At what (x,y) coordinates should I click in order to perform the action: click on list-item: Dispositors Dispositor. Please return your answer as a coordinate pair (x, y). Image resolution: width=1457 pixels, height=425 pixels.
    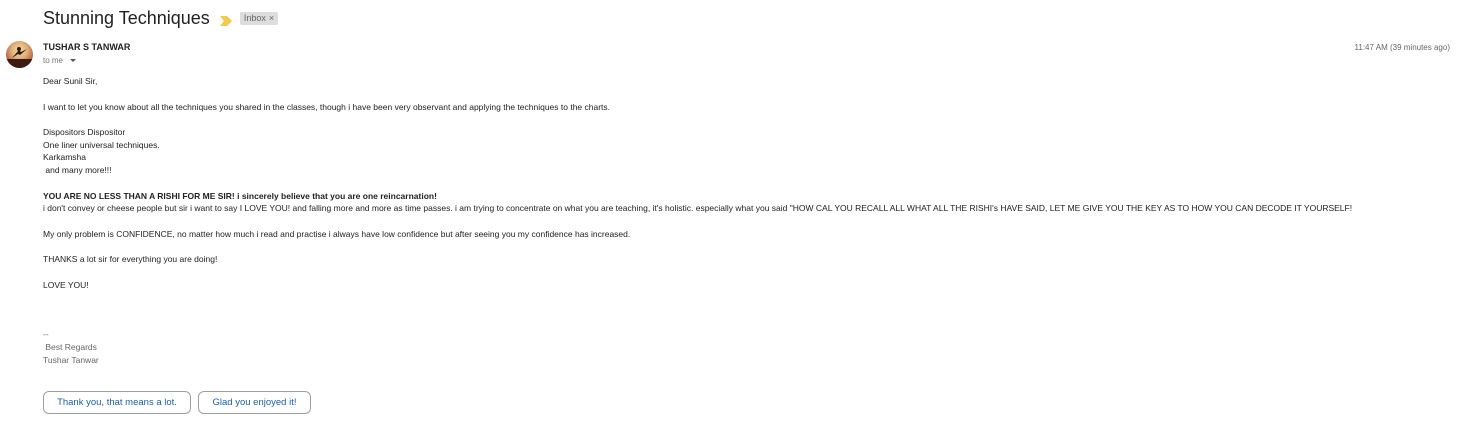
    Looking at the image, I should click on (84, 132).